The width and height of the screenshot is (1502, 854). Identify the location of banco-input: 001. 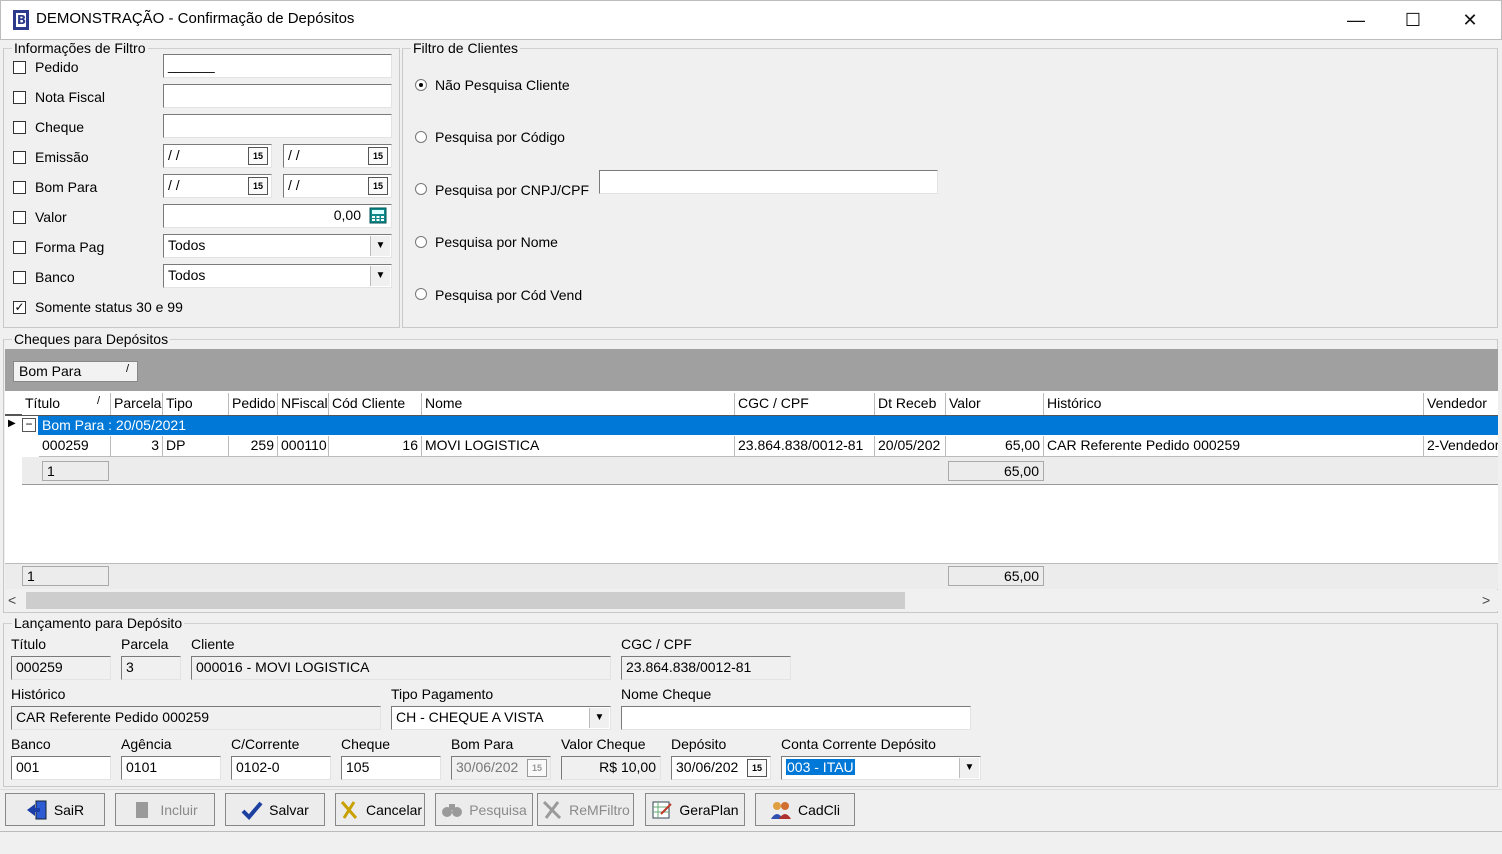
(61, 768).